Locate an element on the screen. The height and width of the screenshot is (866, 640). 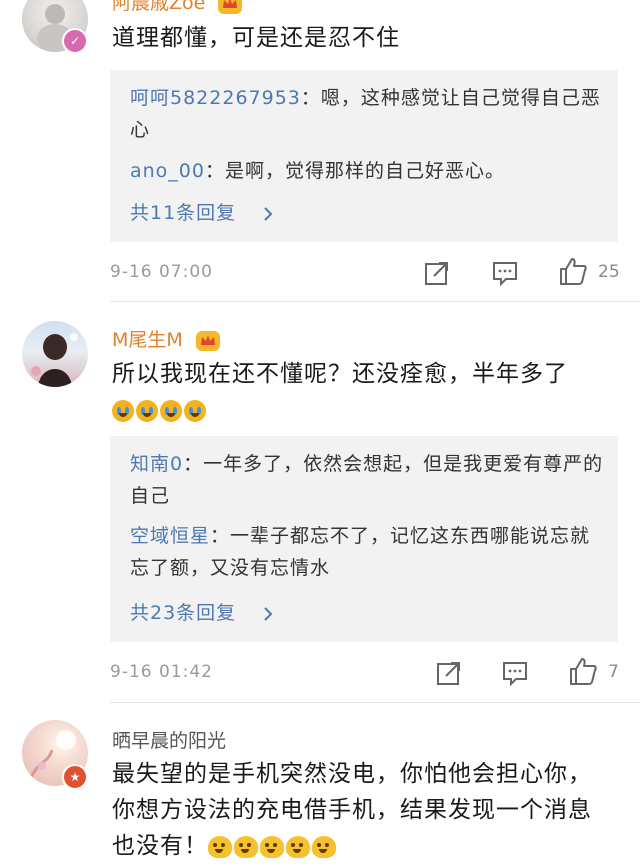
comment-time: 9-16 01:42 is located at coordinates (161, 672).